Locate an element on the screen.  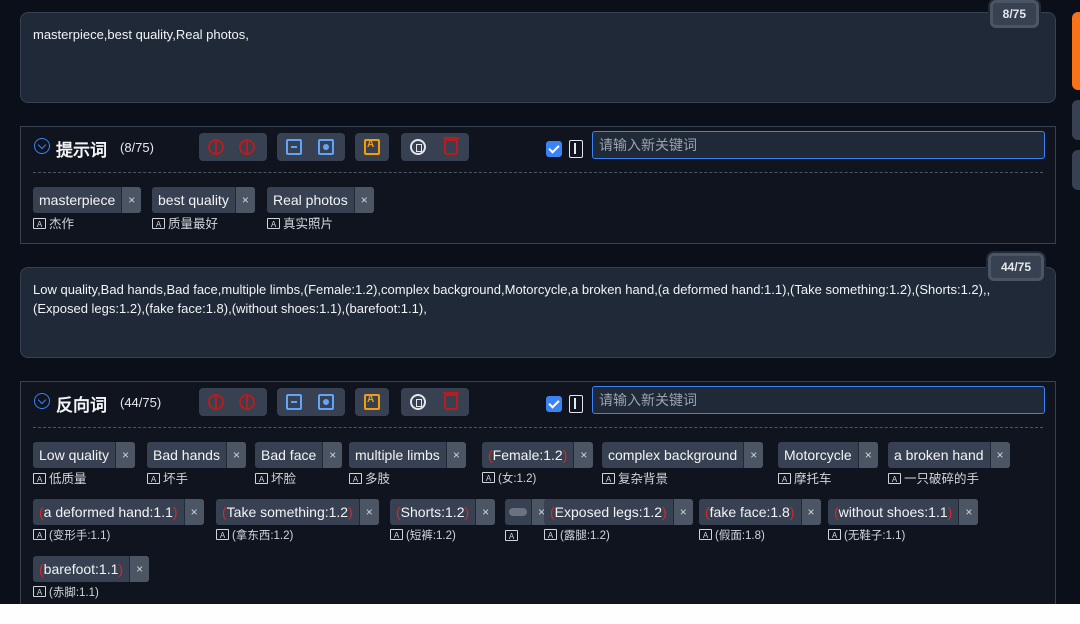
positive-prompt-textarea: masterpiece,best quality,Real photos, is located at coordinates (538, 57).